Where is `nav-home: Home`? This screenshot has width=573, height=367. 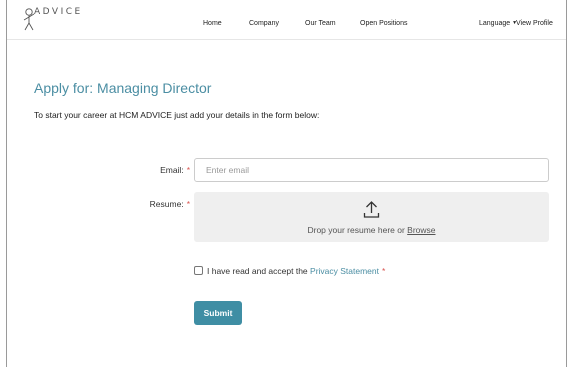 nav-home: Home is located at coordinates (212, 23).